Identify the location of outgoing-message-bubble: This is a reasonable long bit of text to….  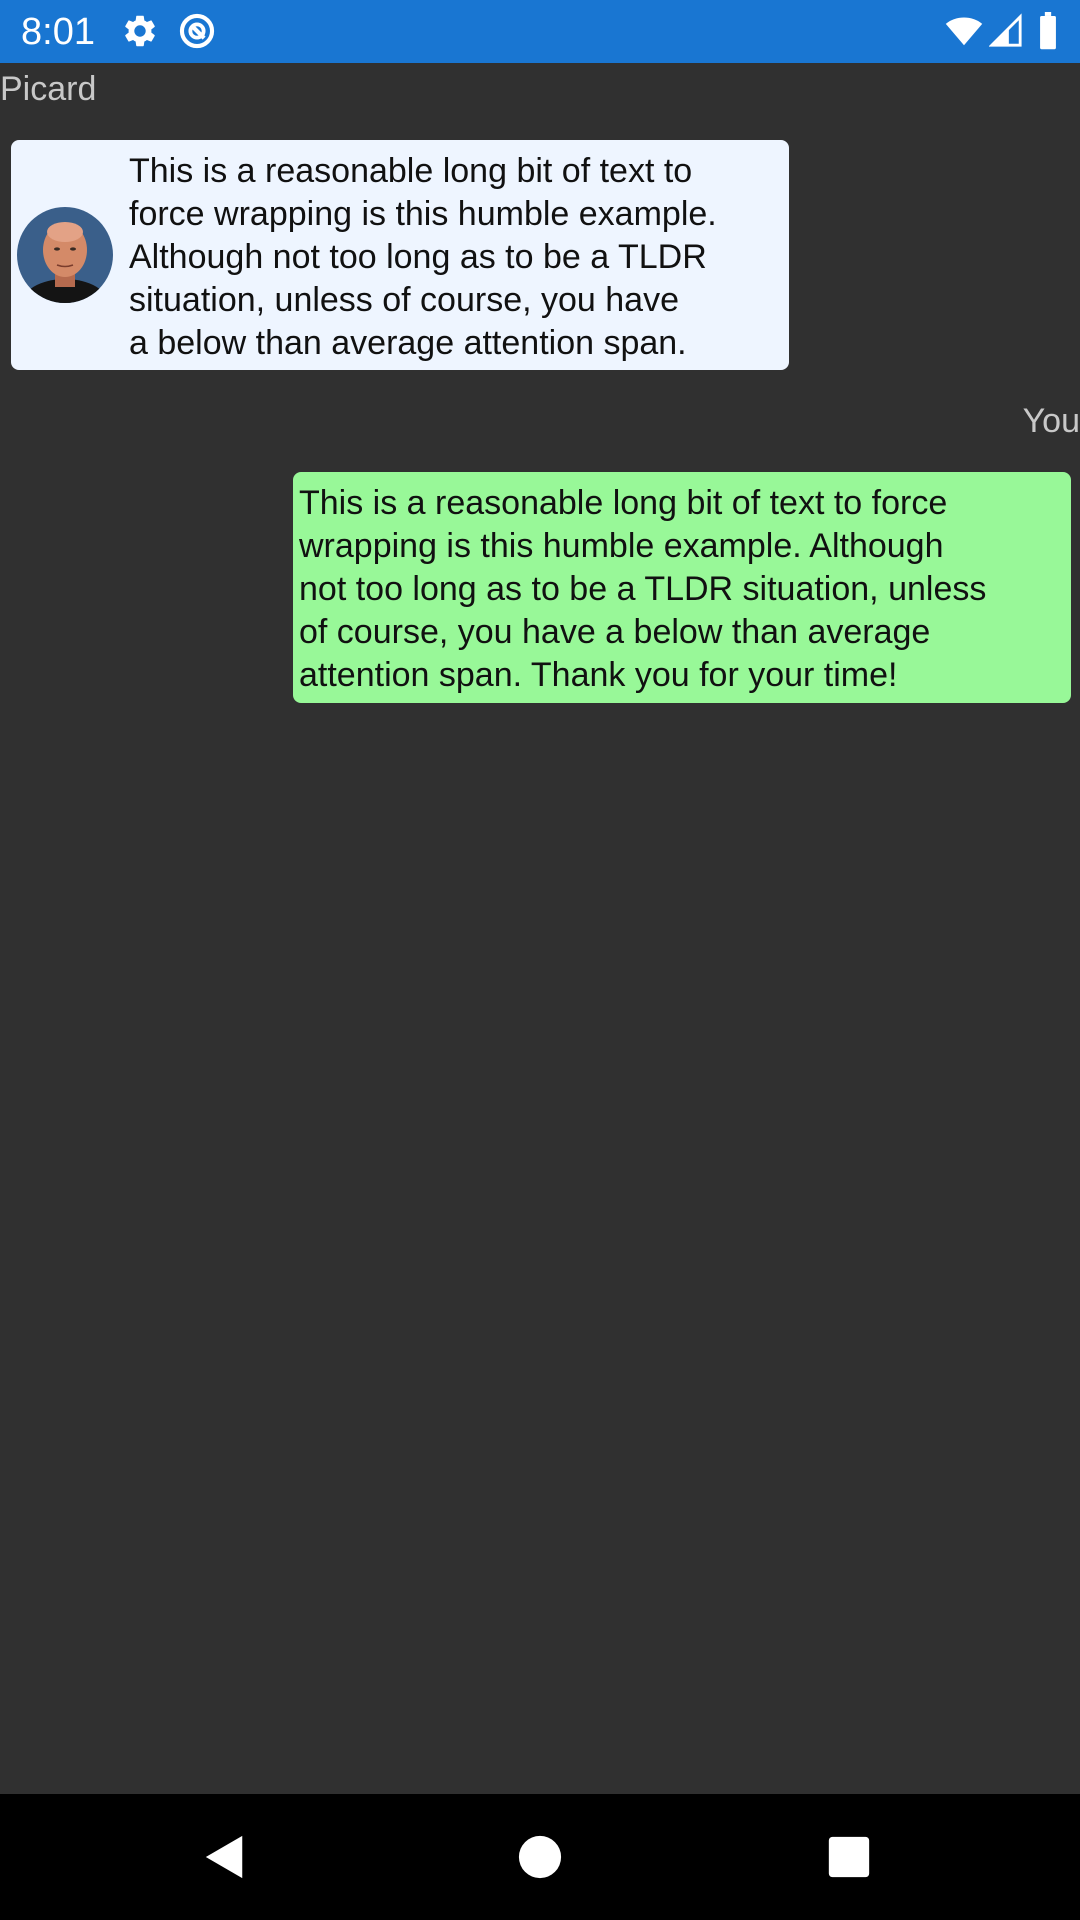
(682, 587).